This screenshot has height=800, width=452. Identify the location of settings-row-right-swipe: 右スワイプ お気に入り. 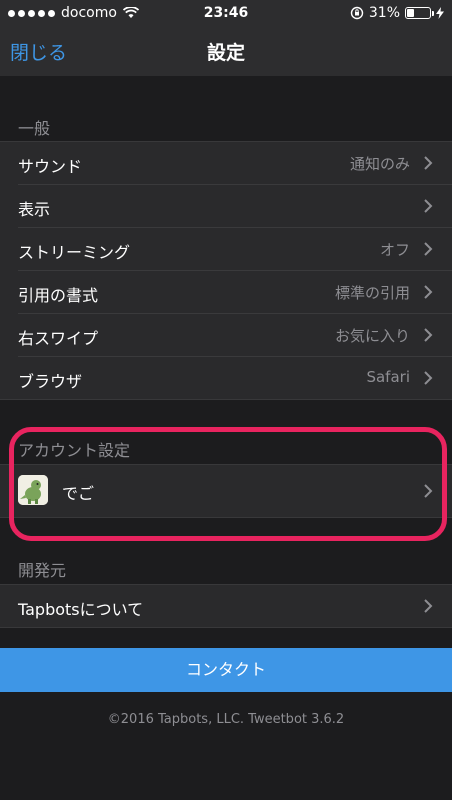
(235, 335).